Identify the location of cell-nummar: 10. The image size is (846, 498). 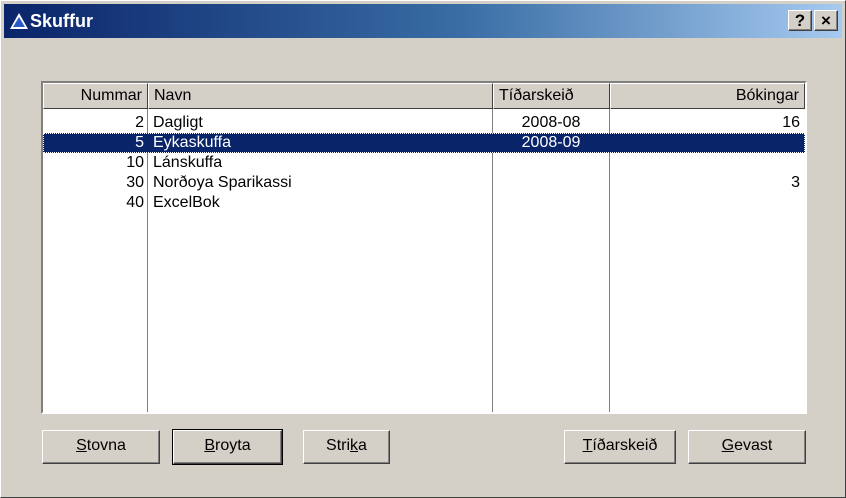
(135, 162).